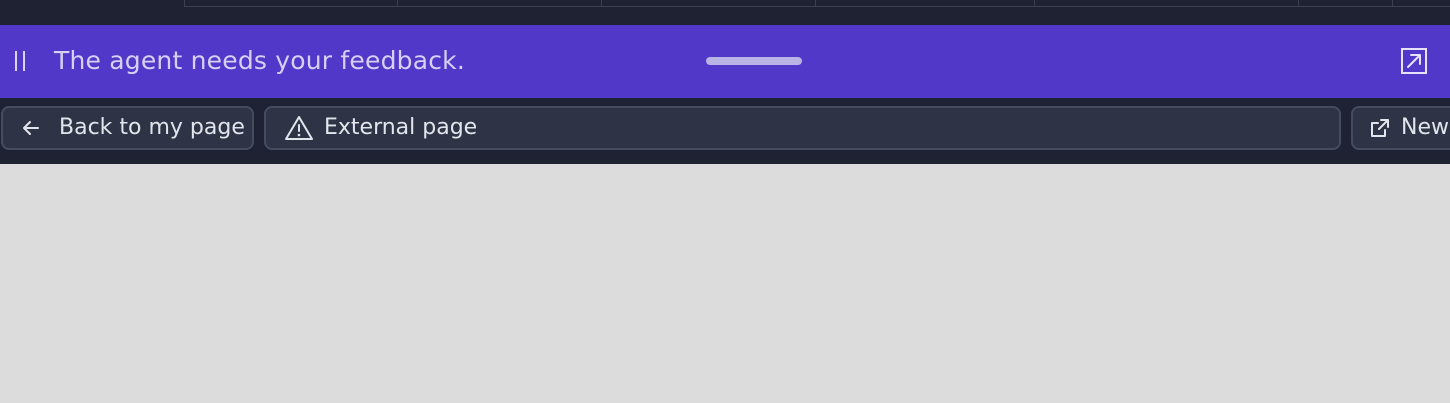  I want to click on column-header-strip, so click(817, 3).